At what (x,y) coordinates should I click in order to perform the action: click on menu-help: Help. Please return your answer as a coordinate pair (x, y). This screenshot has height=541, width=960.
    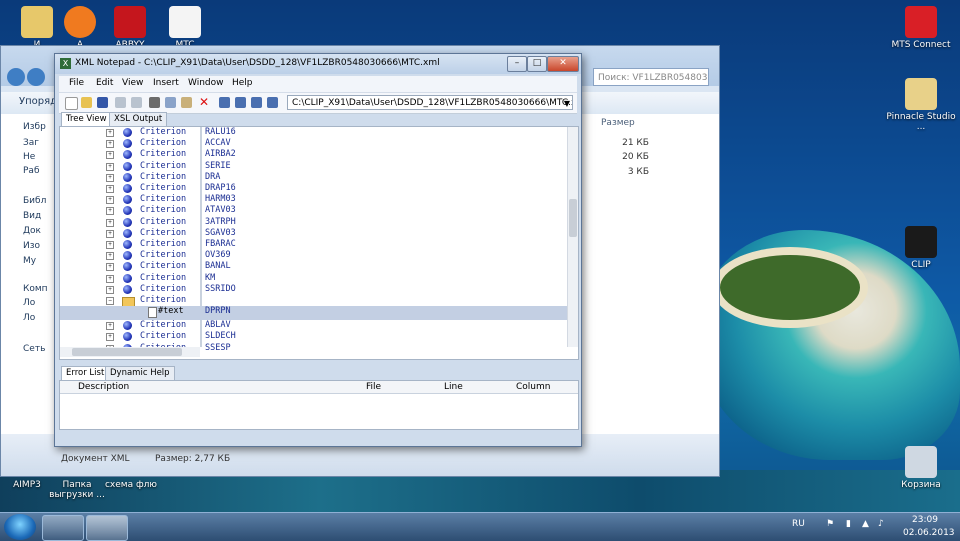
    Looking at the image, I should click on (242, 83).